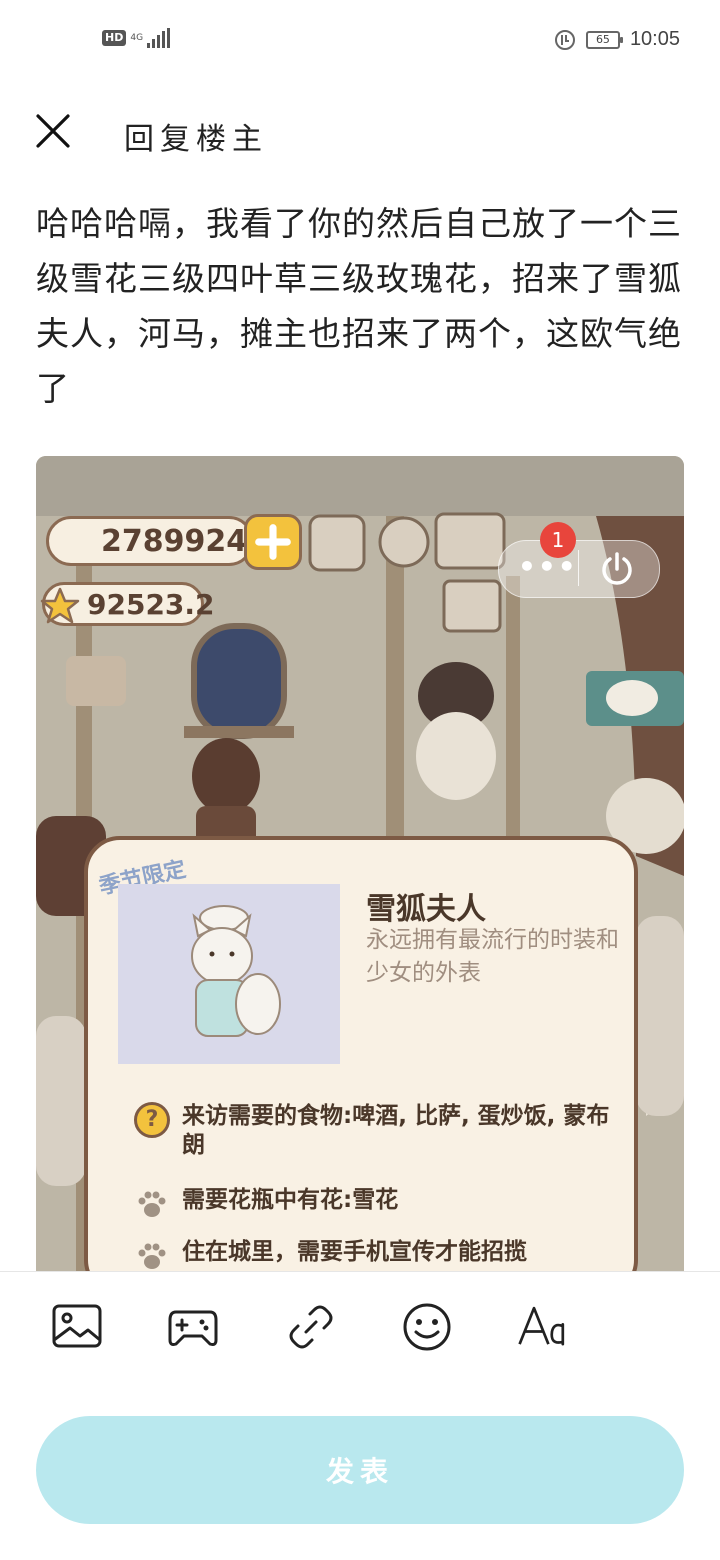  Describe the element at coordinates (196, 139) in the screenshot. I see `page-title: 回复楼主` at that location.